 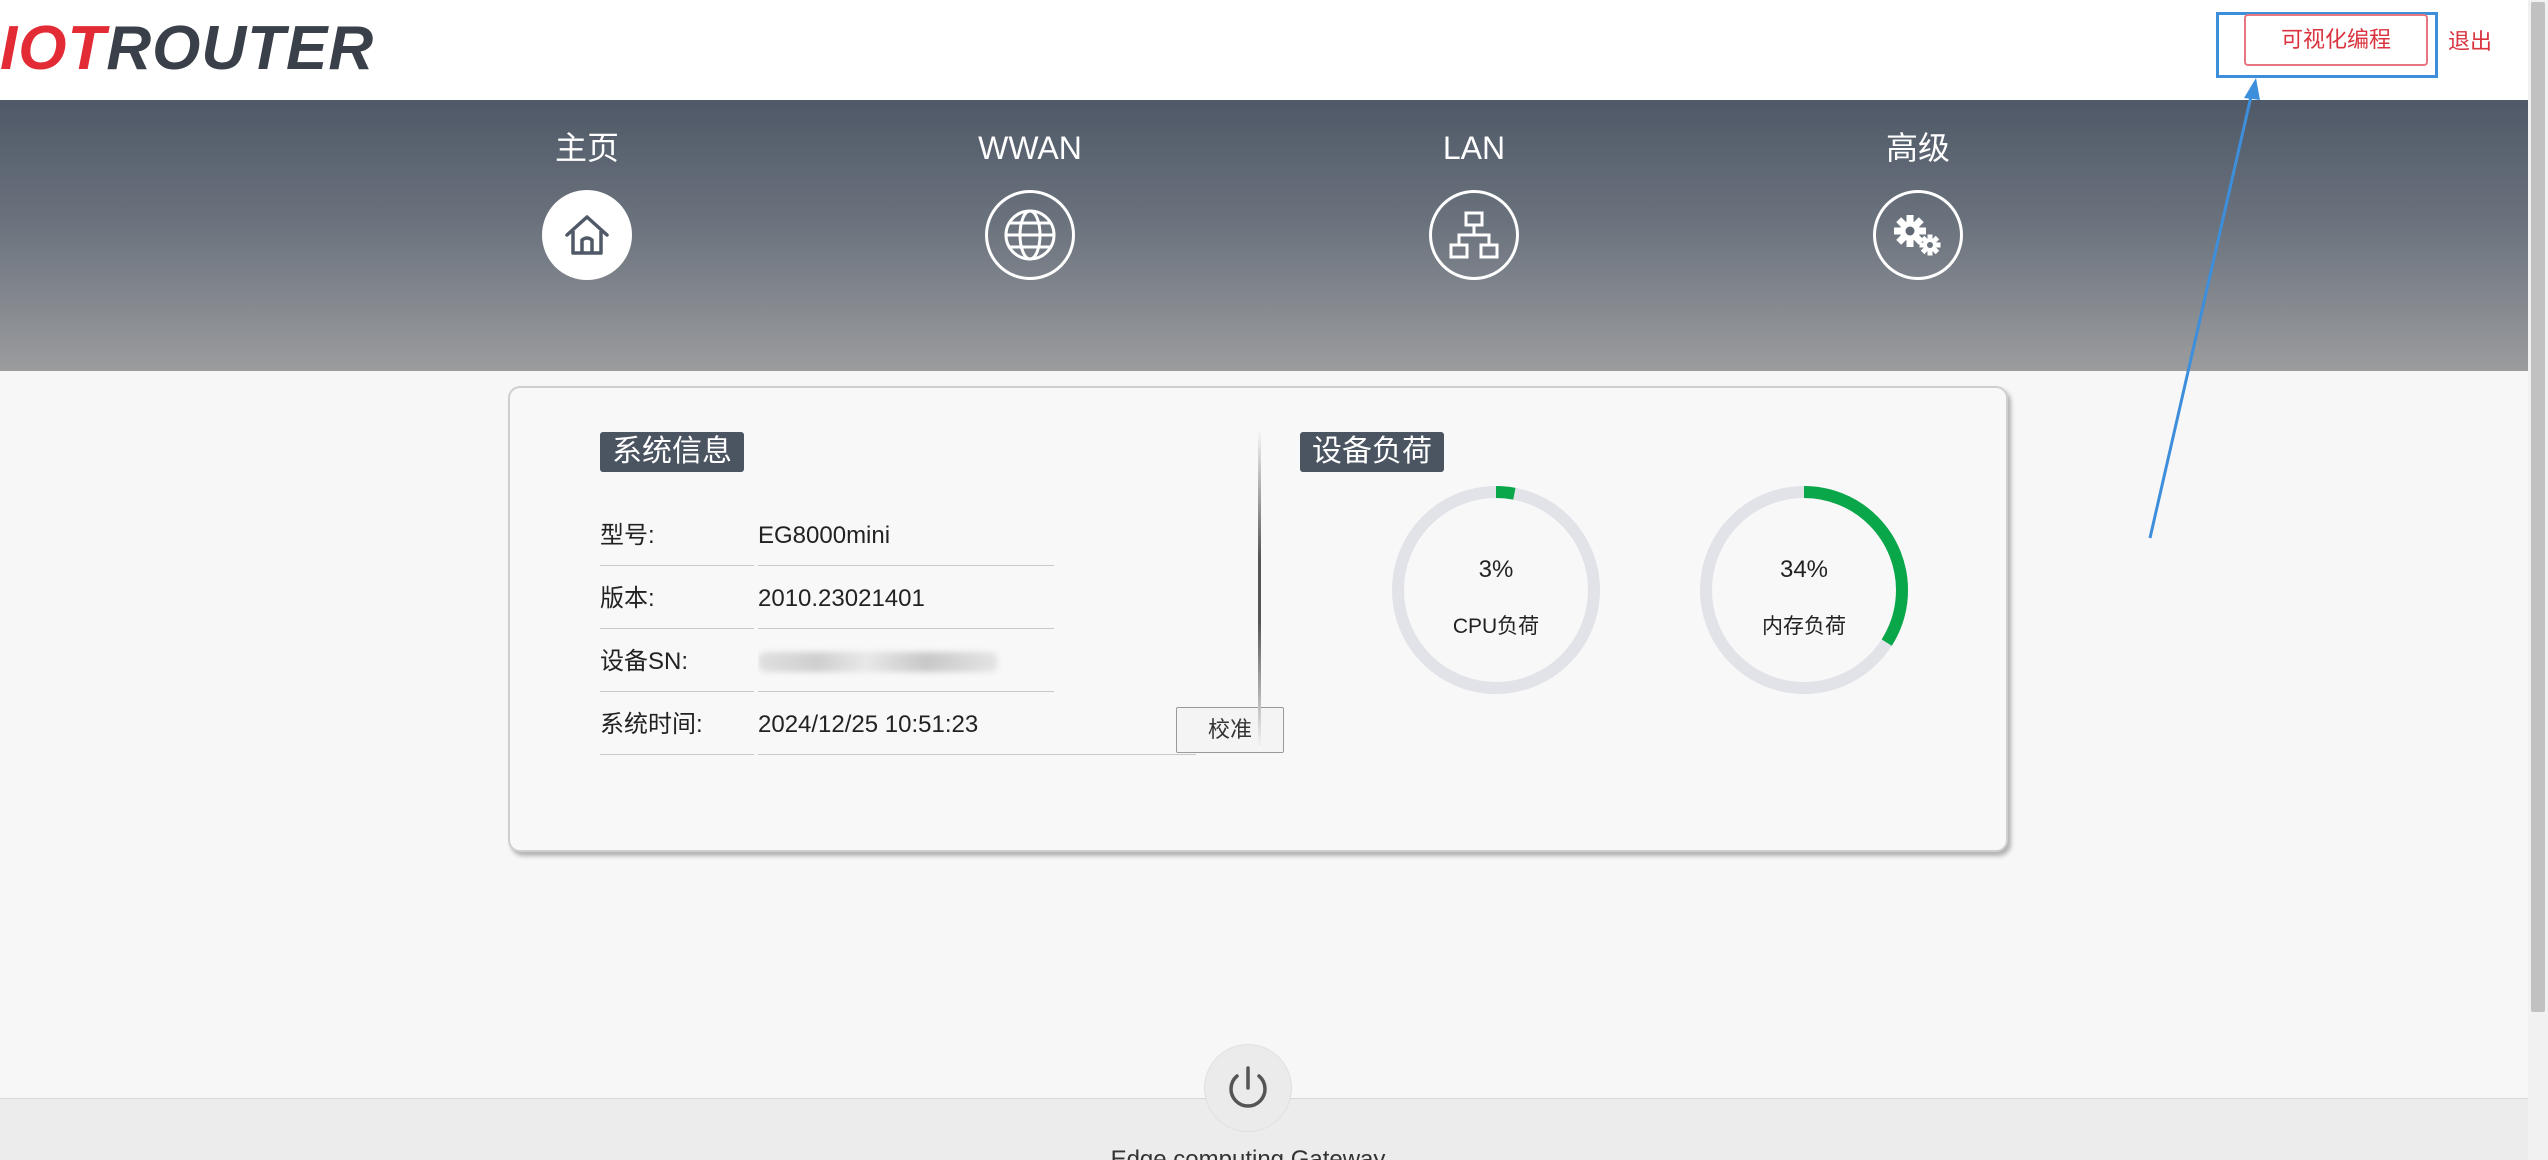 I want to click on power-button, so click(x=1248, y=1088).